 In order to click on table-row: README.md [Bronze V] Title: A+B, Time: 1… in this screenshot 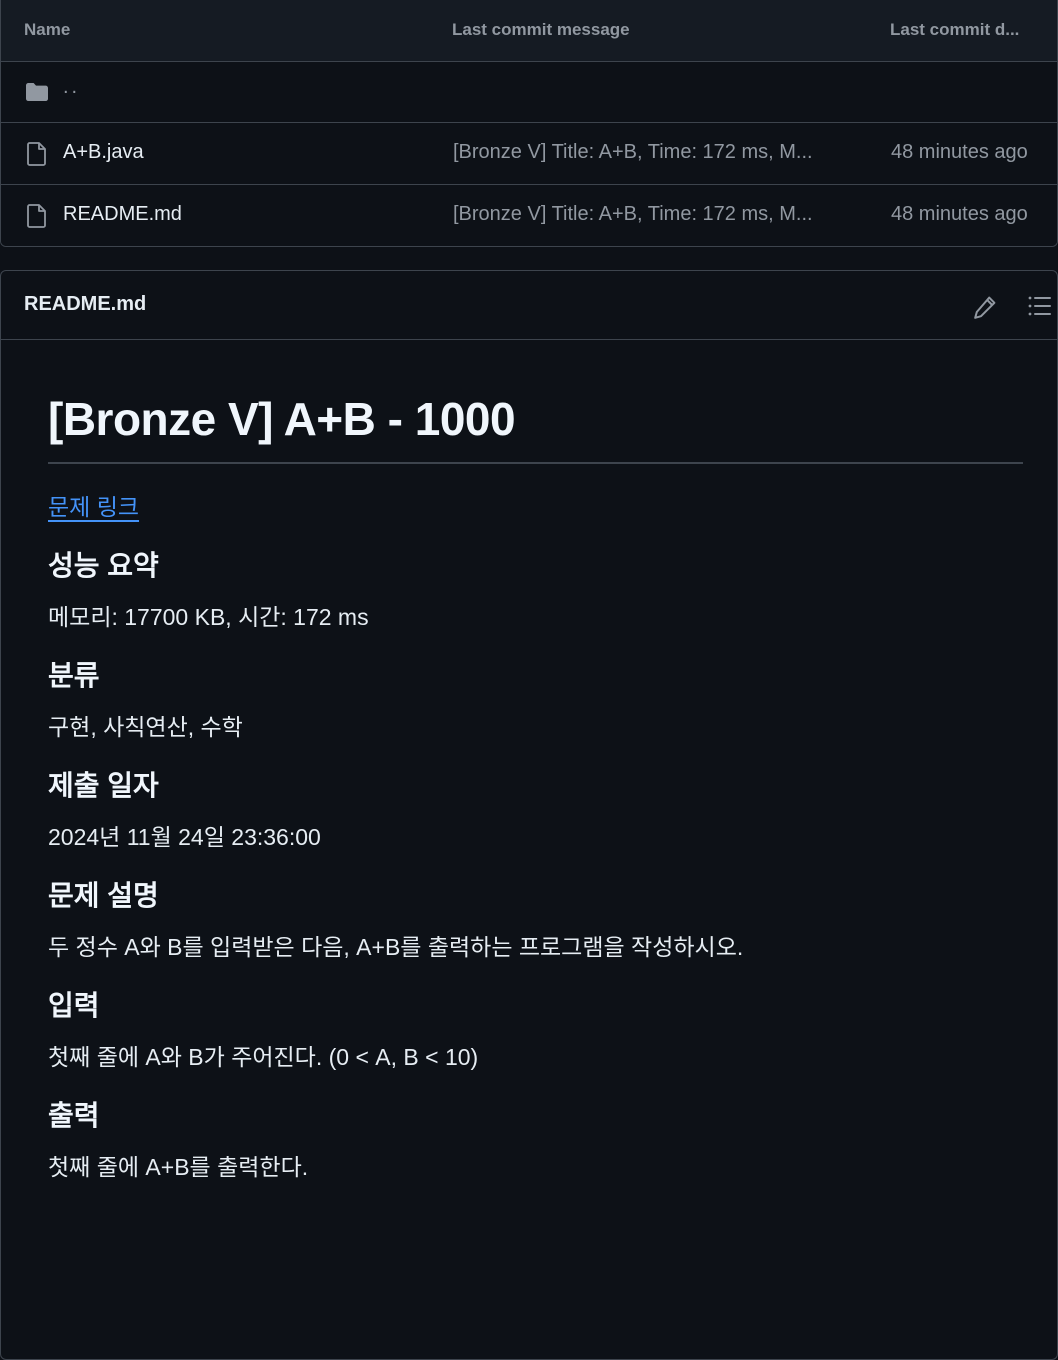, I will do `click(529, 215)`.